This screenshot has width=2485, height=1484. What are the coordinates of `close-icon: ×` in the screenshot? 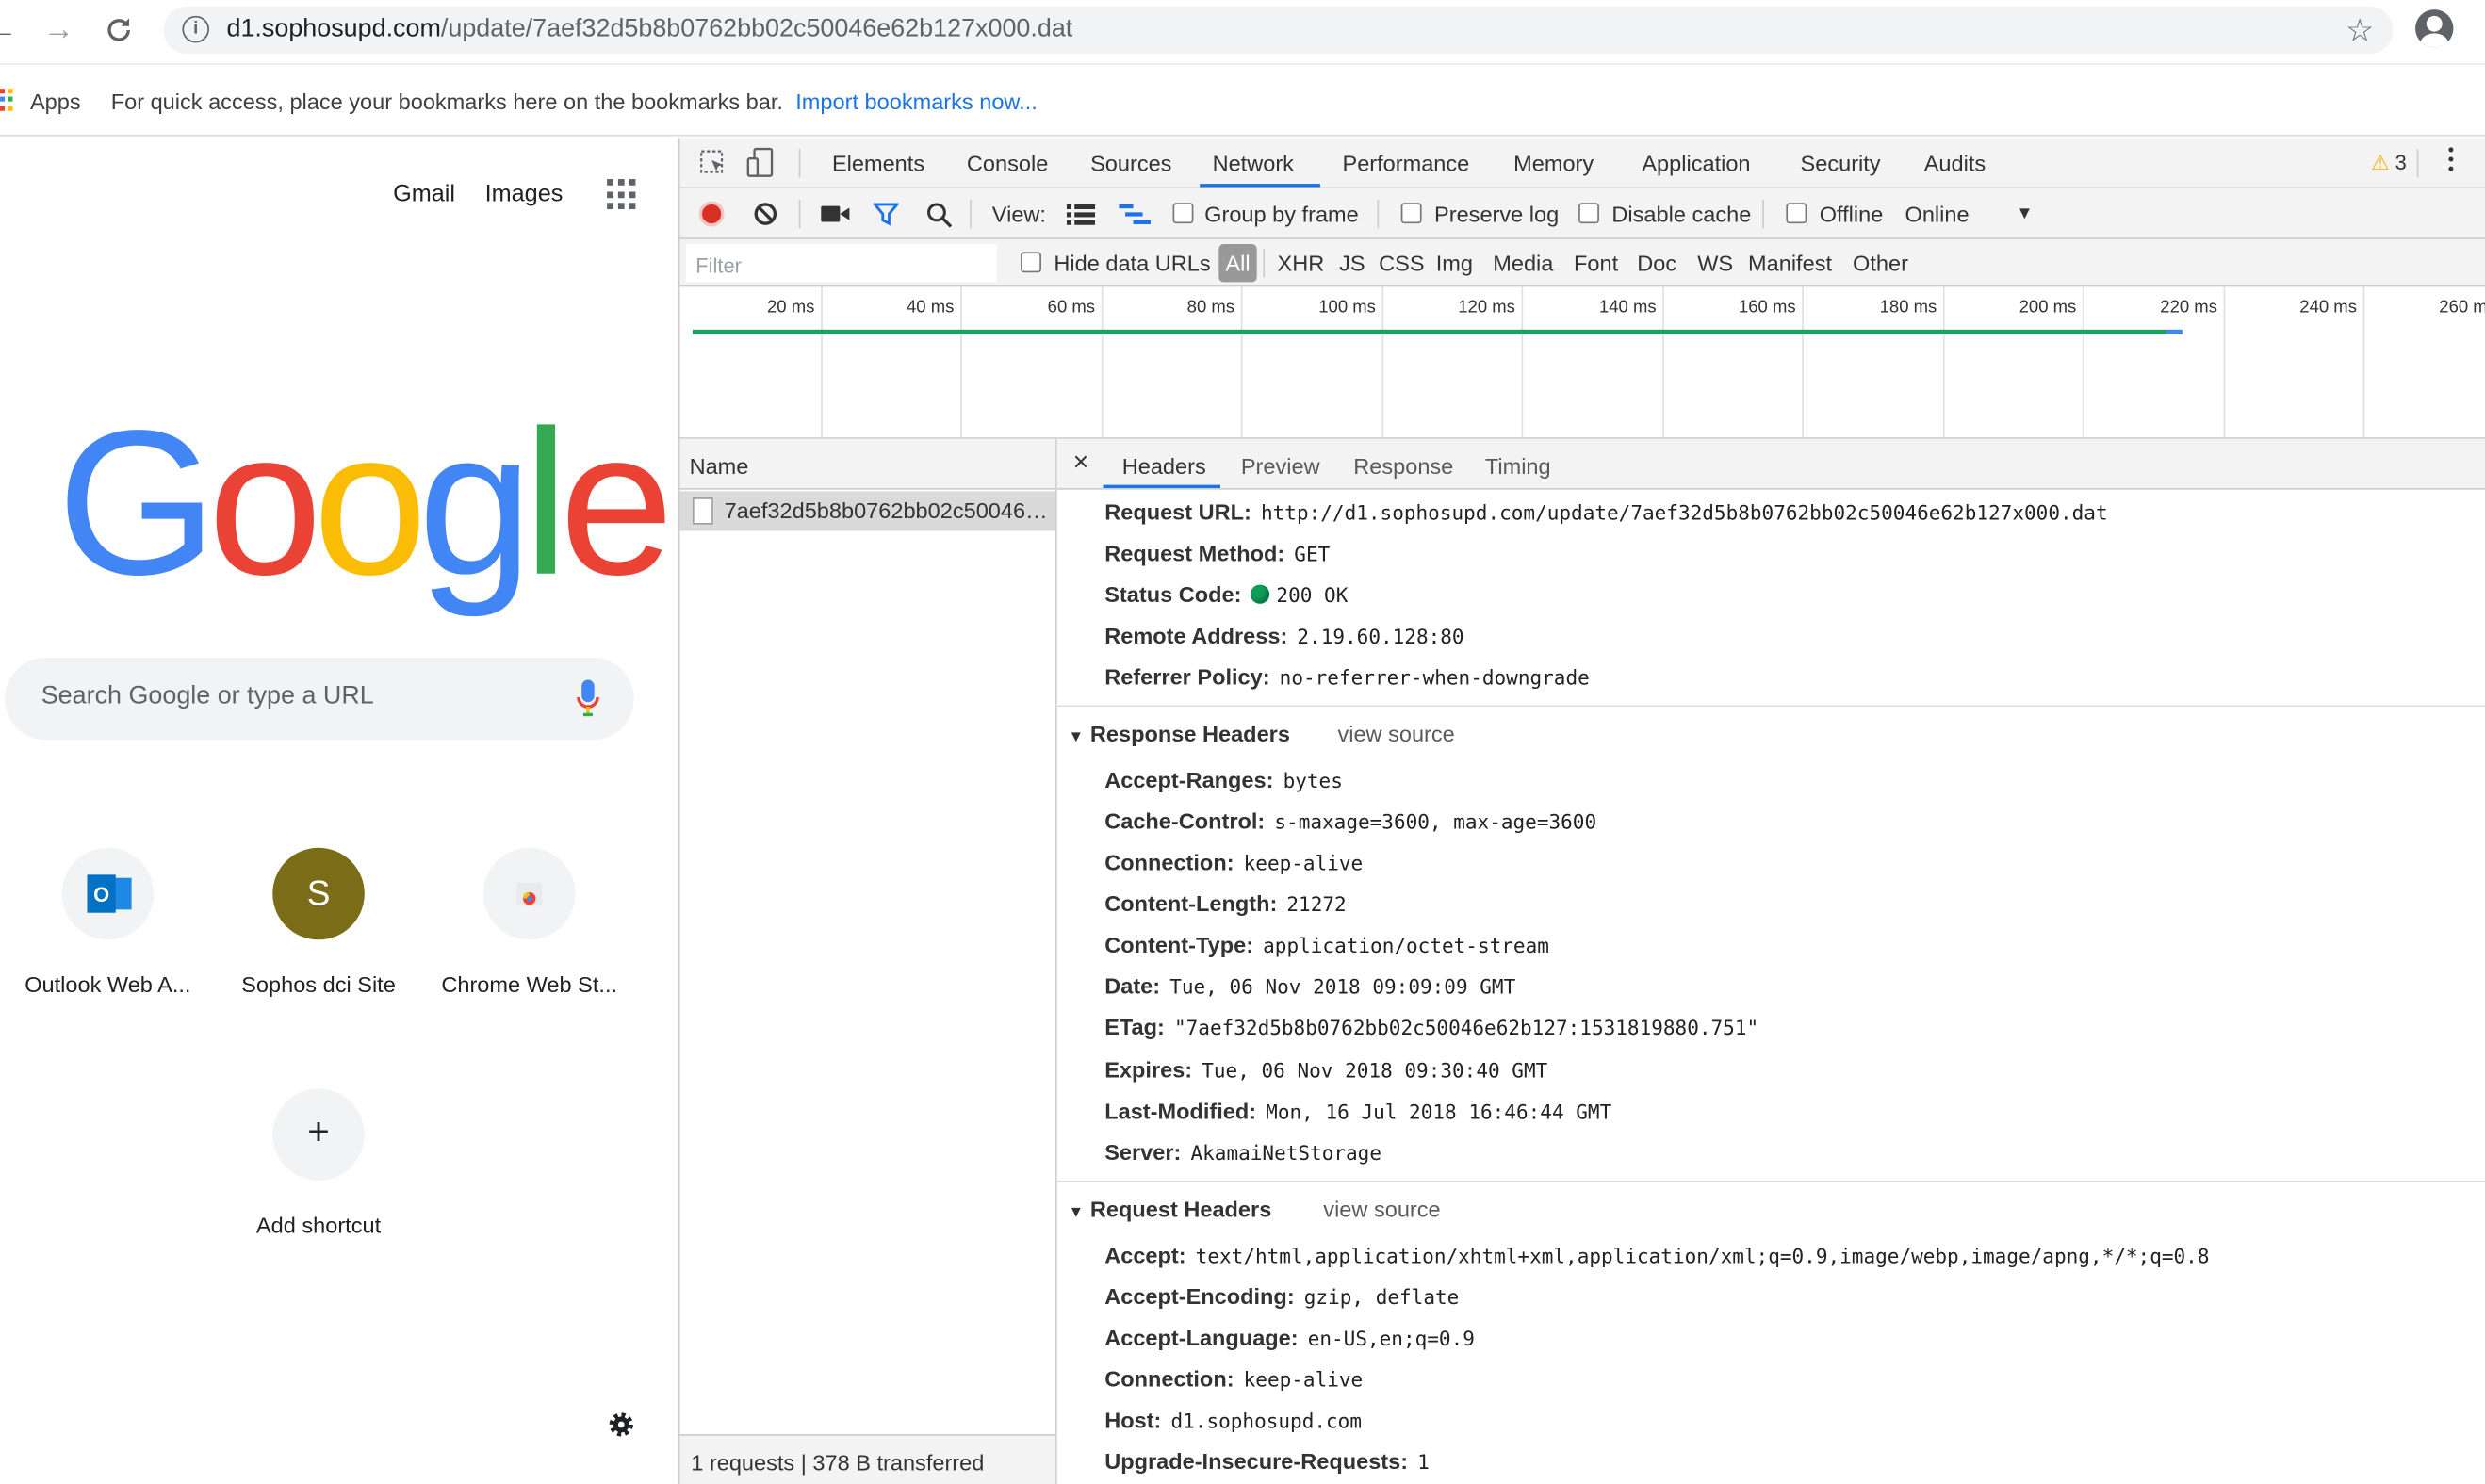 It's located at (1081, 463).